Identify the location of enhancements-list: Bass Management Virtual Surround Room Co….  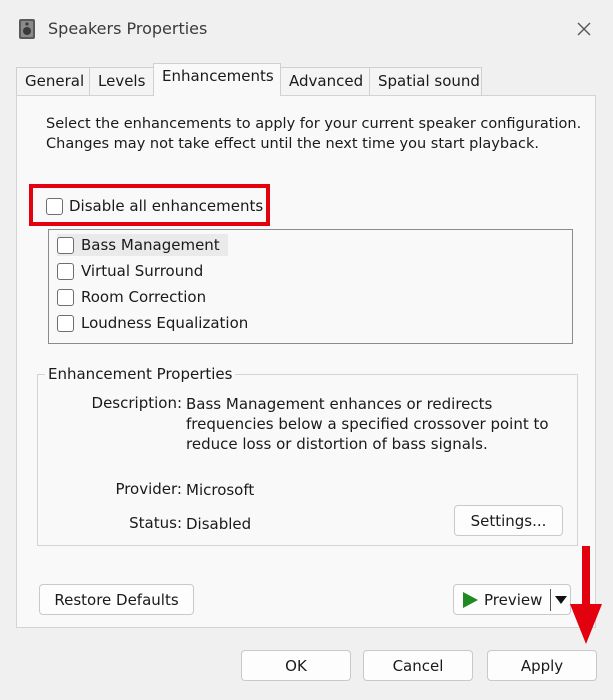
(310, 286).